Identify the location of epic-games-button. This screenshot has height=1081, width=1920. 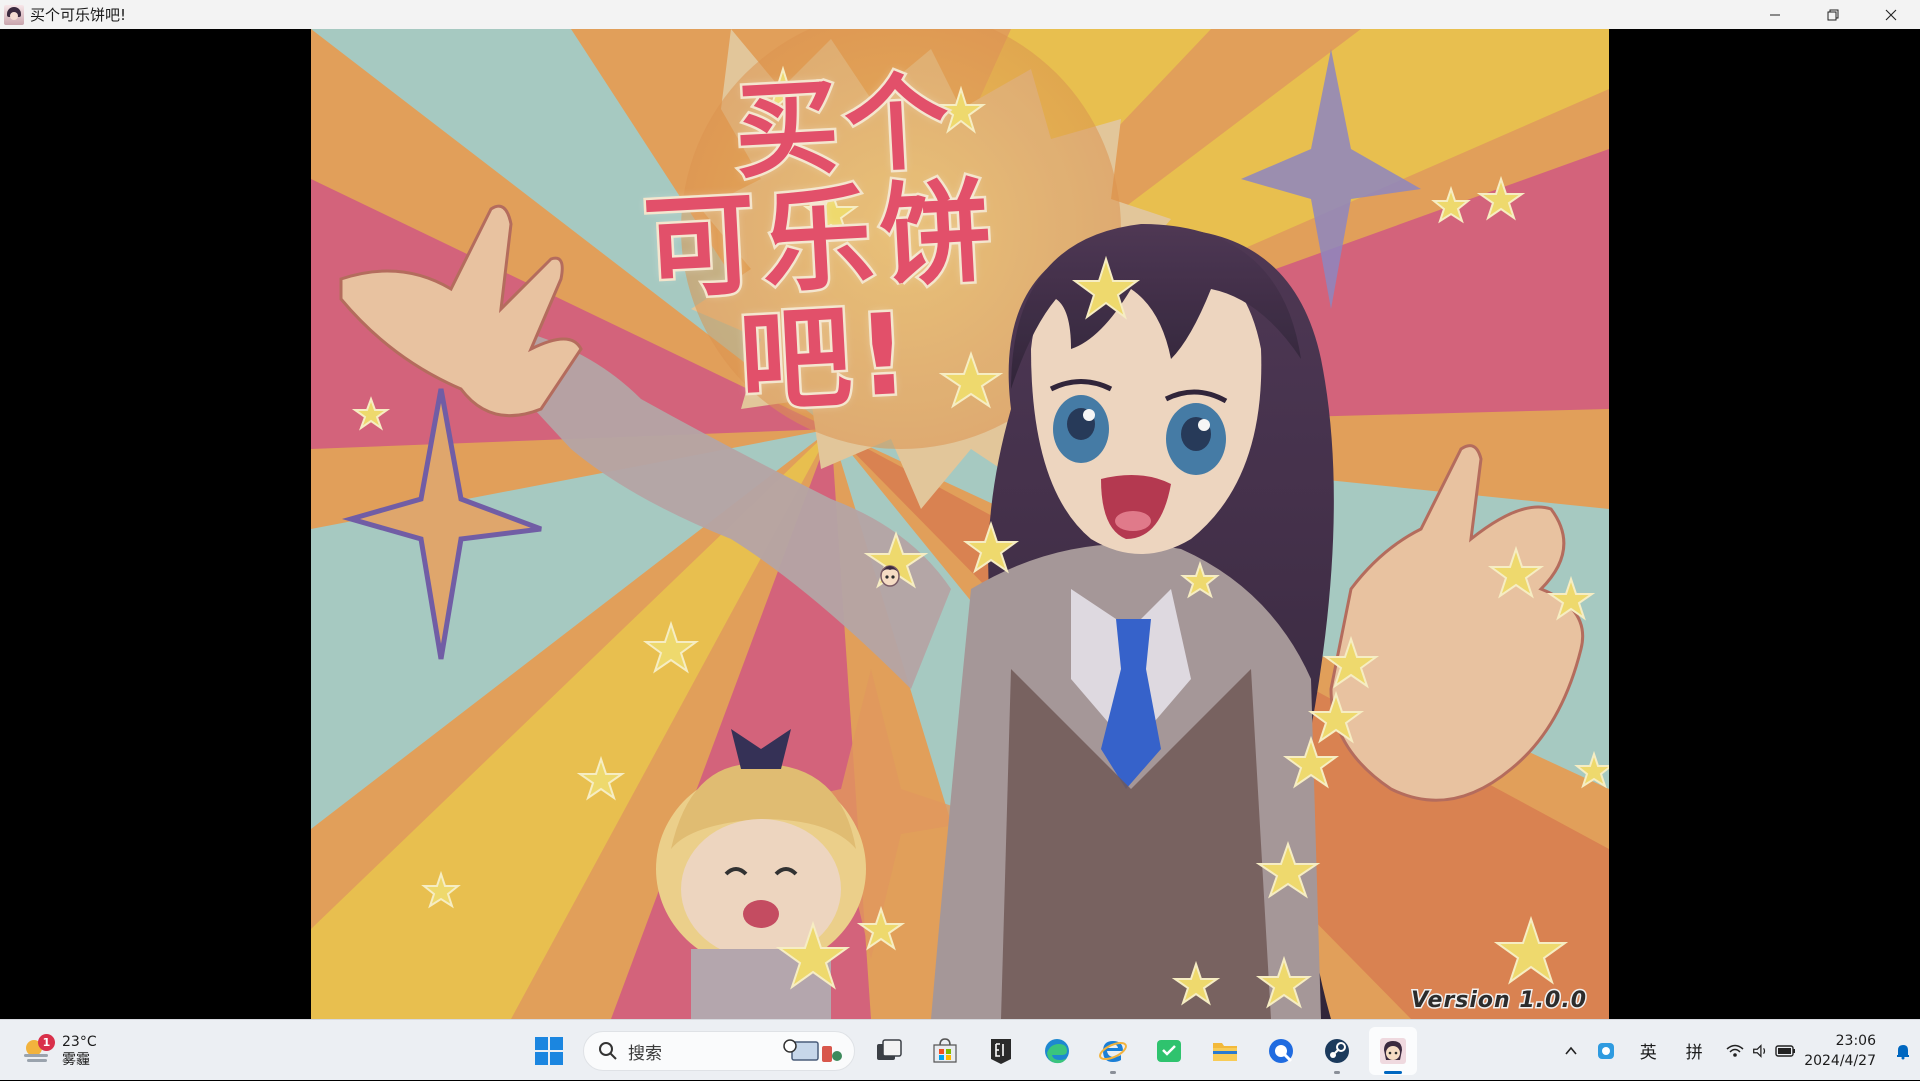
(1001, 1051).